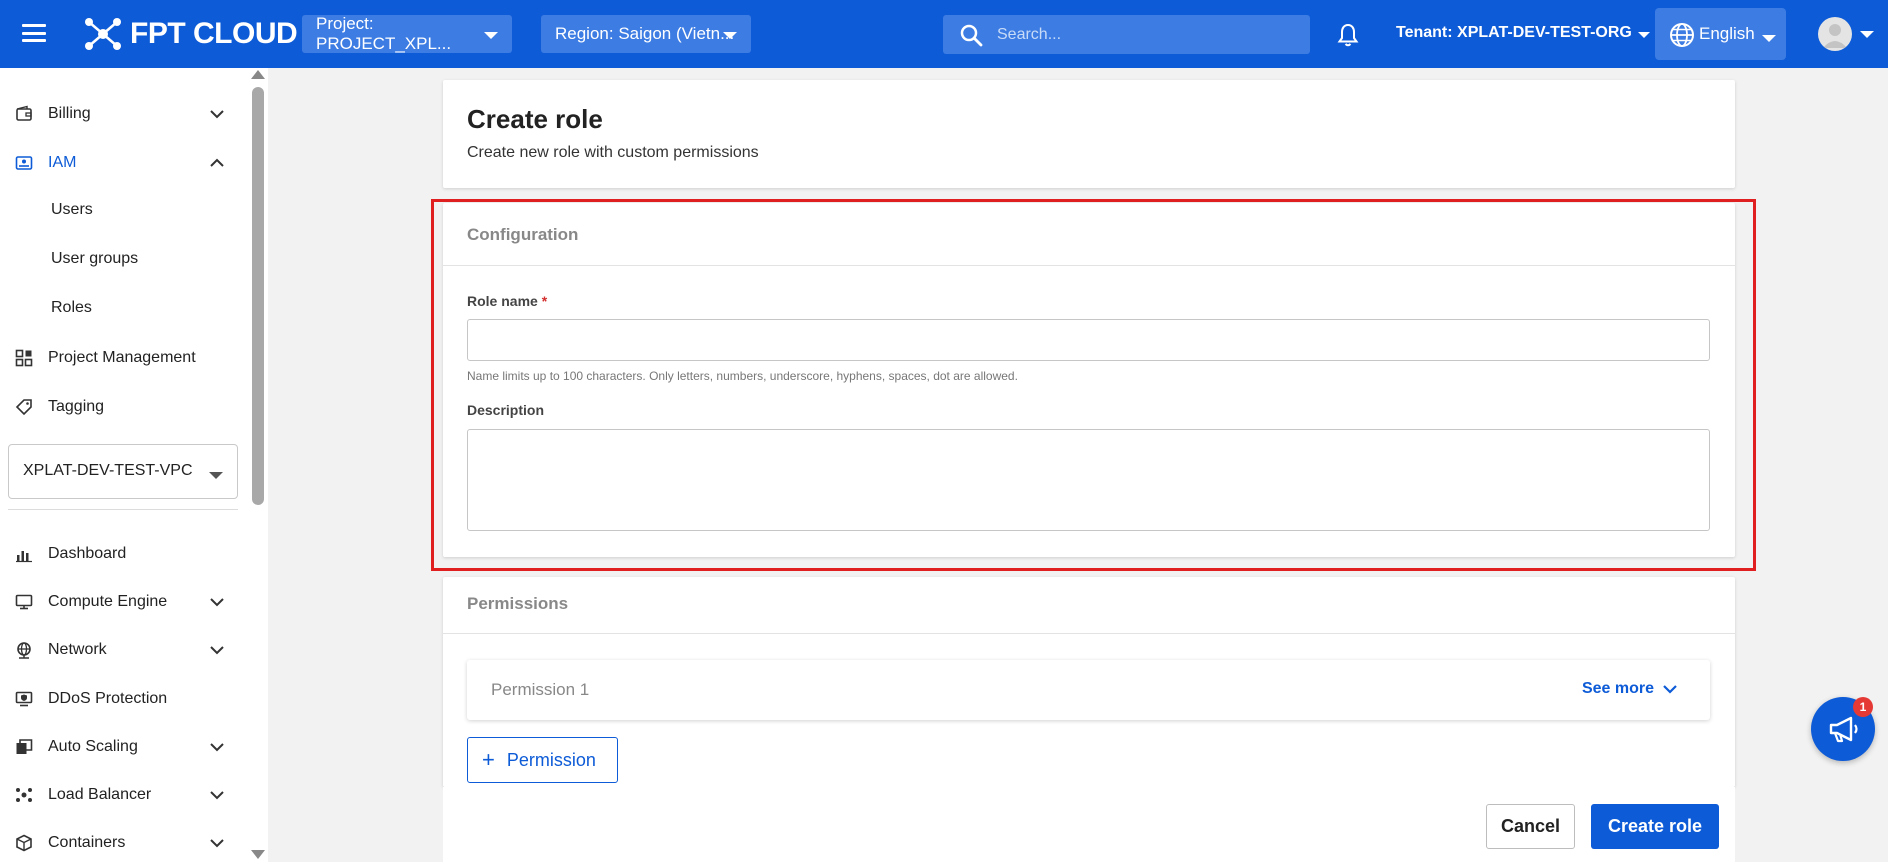  Describe the element at coordinates (23, 407) in the screenshot. I see `tag-icon` at that location.